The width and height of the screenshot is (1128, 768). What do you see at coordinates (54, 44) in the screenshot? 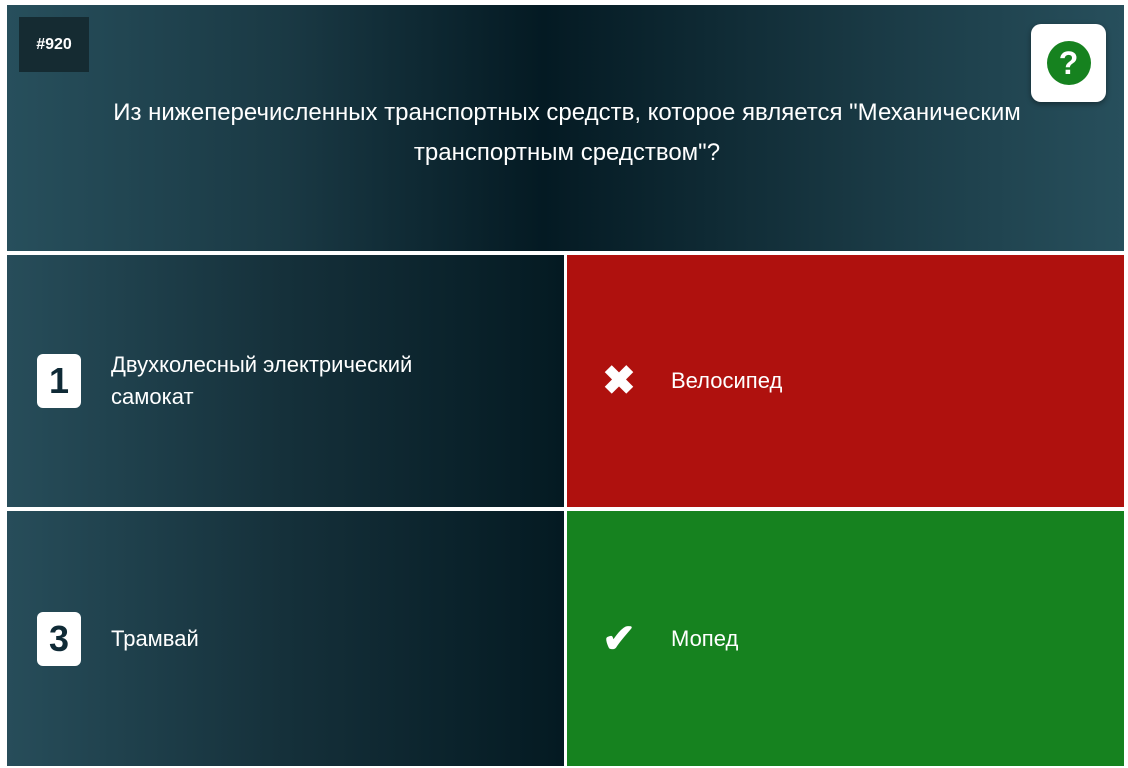
I see `question-number-badge: #920` at bounding box center [54, 44].